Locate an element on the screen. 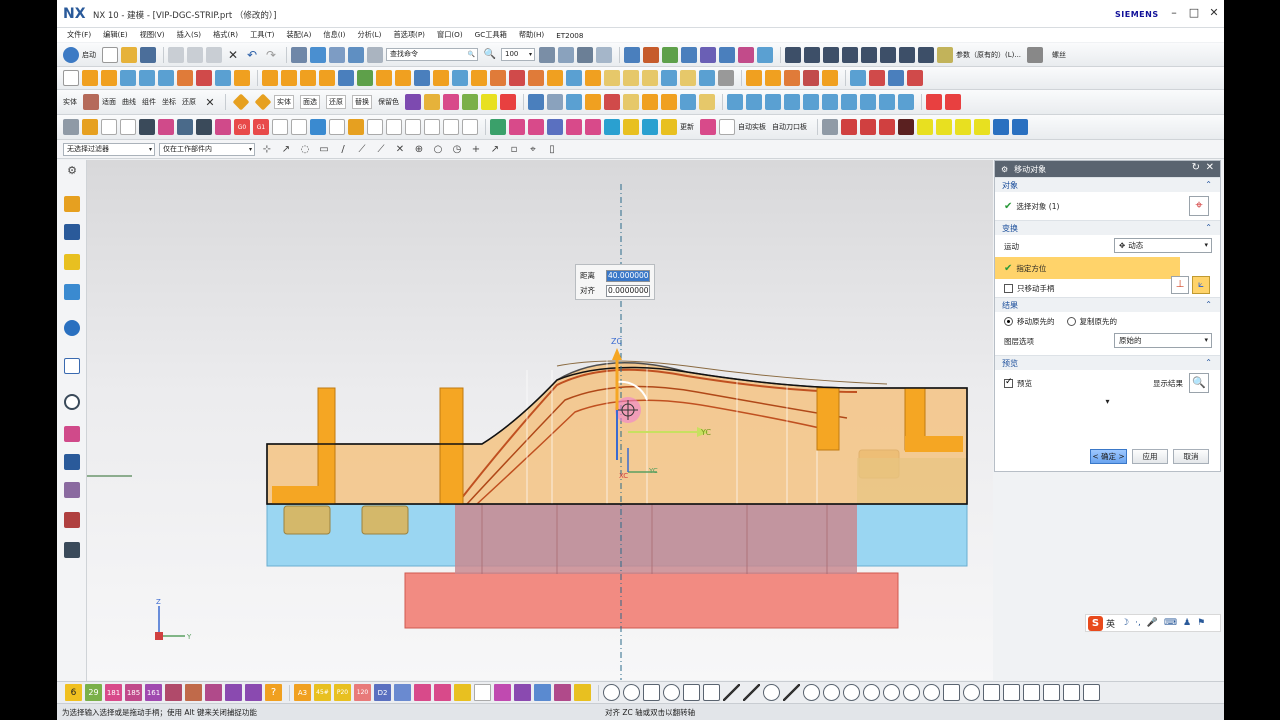 This screenshot has width=1280, height=720. paste-icon is located at coordinates (214, 54).